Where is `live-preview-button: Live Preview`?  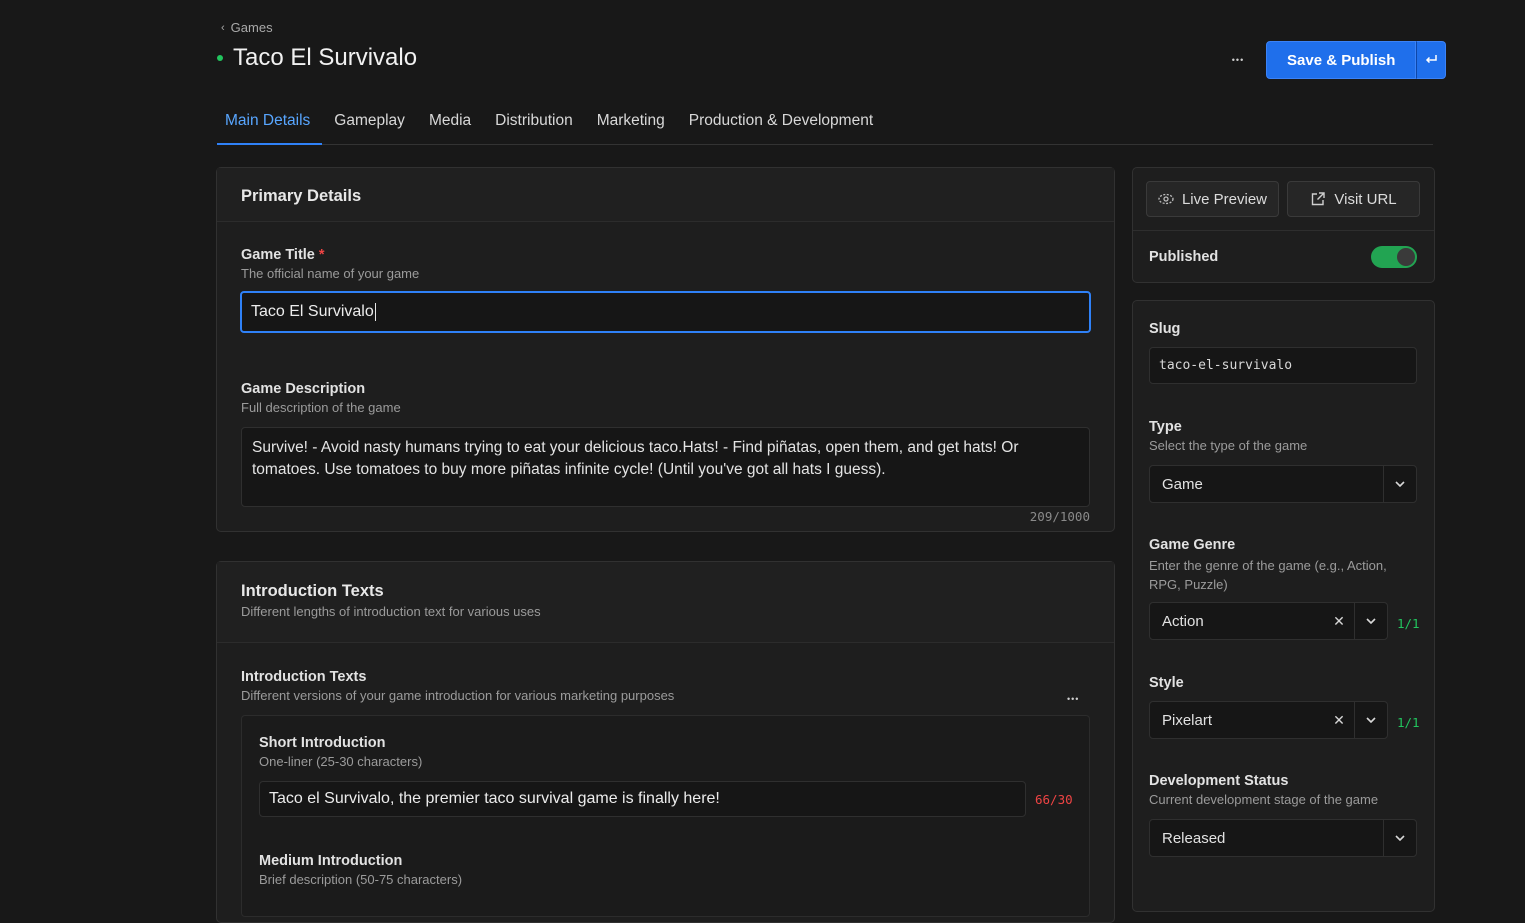
live-preview-button: Live Preview is located at coordinates (1212, 199).